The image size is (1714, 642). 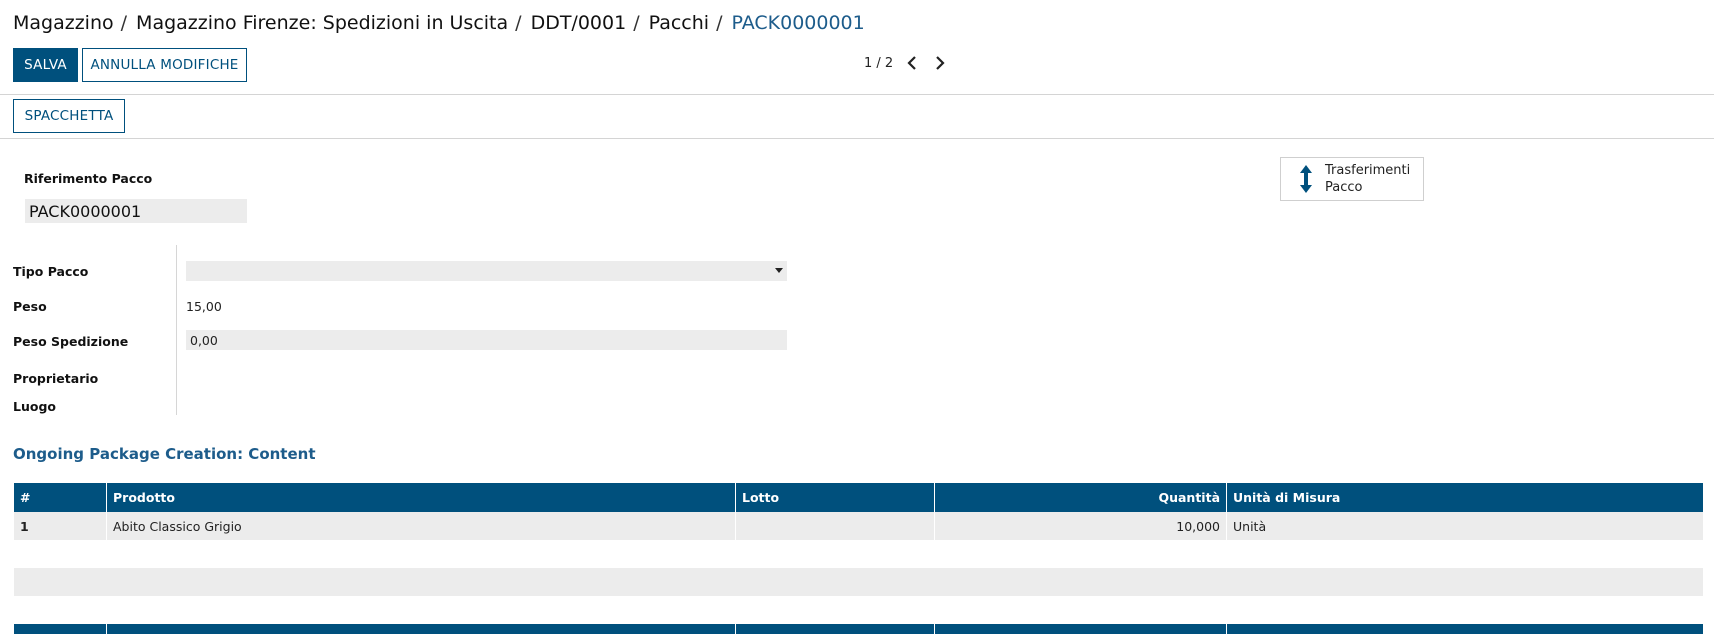 I want to click on form-statusbar: SPACCHETTA, so click(x=857, y=117).